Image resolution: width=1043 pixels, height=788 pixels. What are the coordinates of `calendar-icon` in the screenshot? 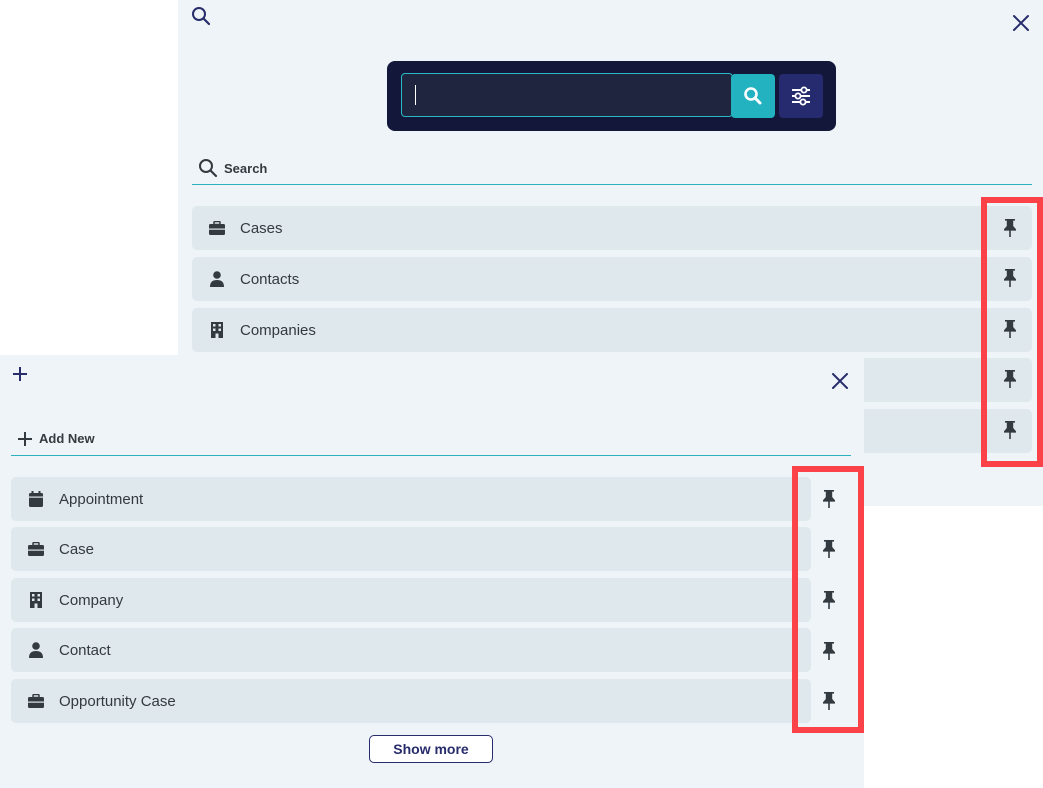 It's located at (36, 499).